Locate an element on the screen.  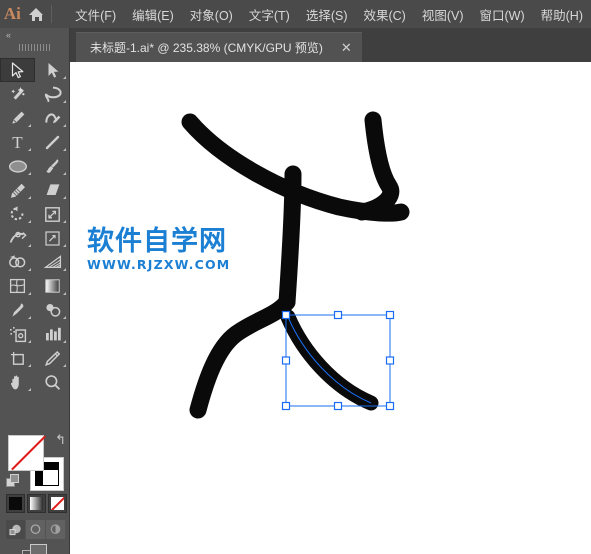
mesh-tool is located at coordinates (17, 286).